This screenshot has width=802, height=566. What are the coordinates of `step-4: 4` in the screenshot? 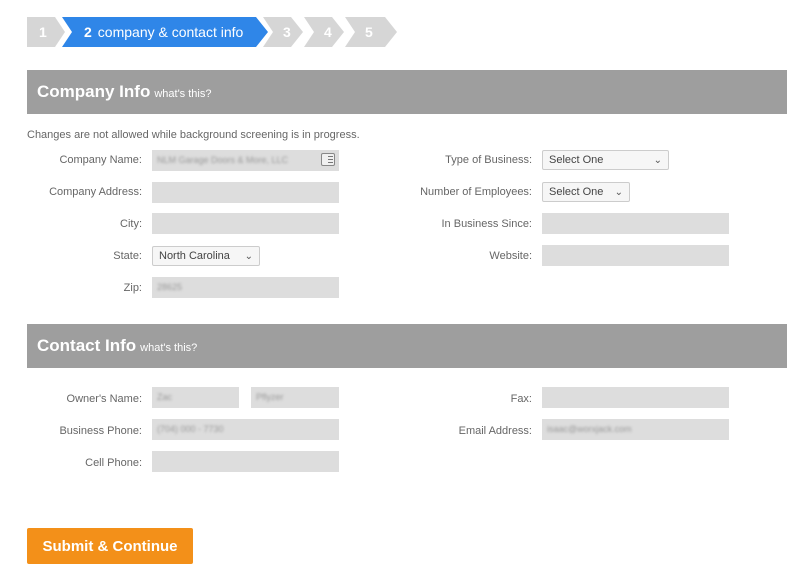 It's located at (324, 32).